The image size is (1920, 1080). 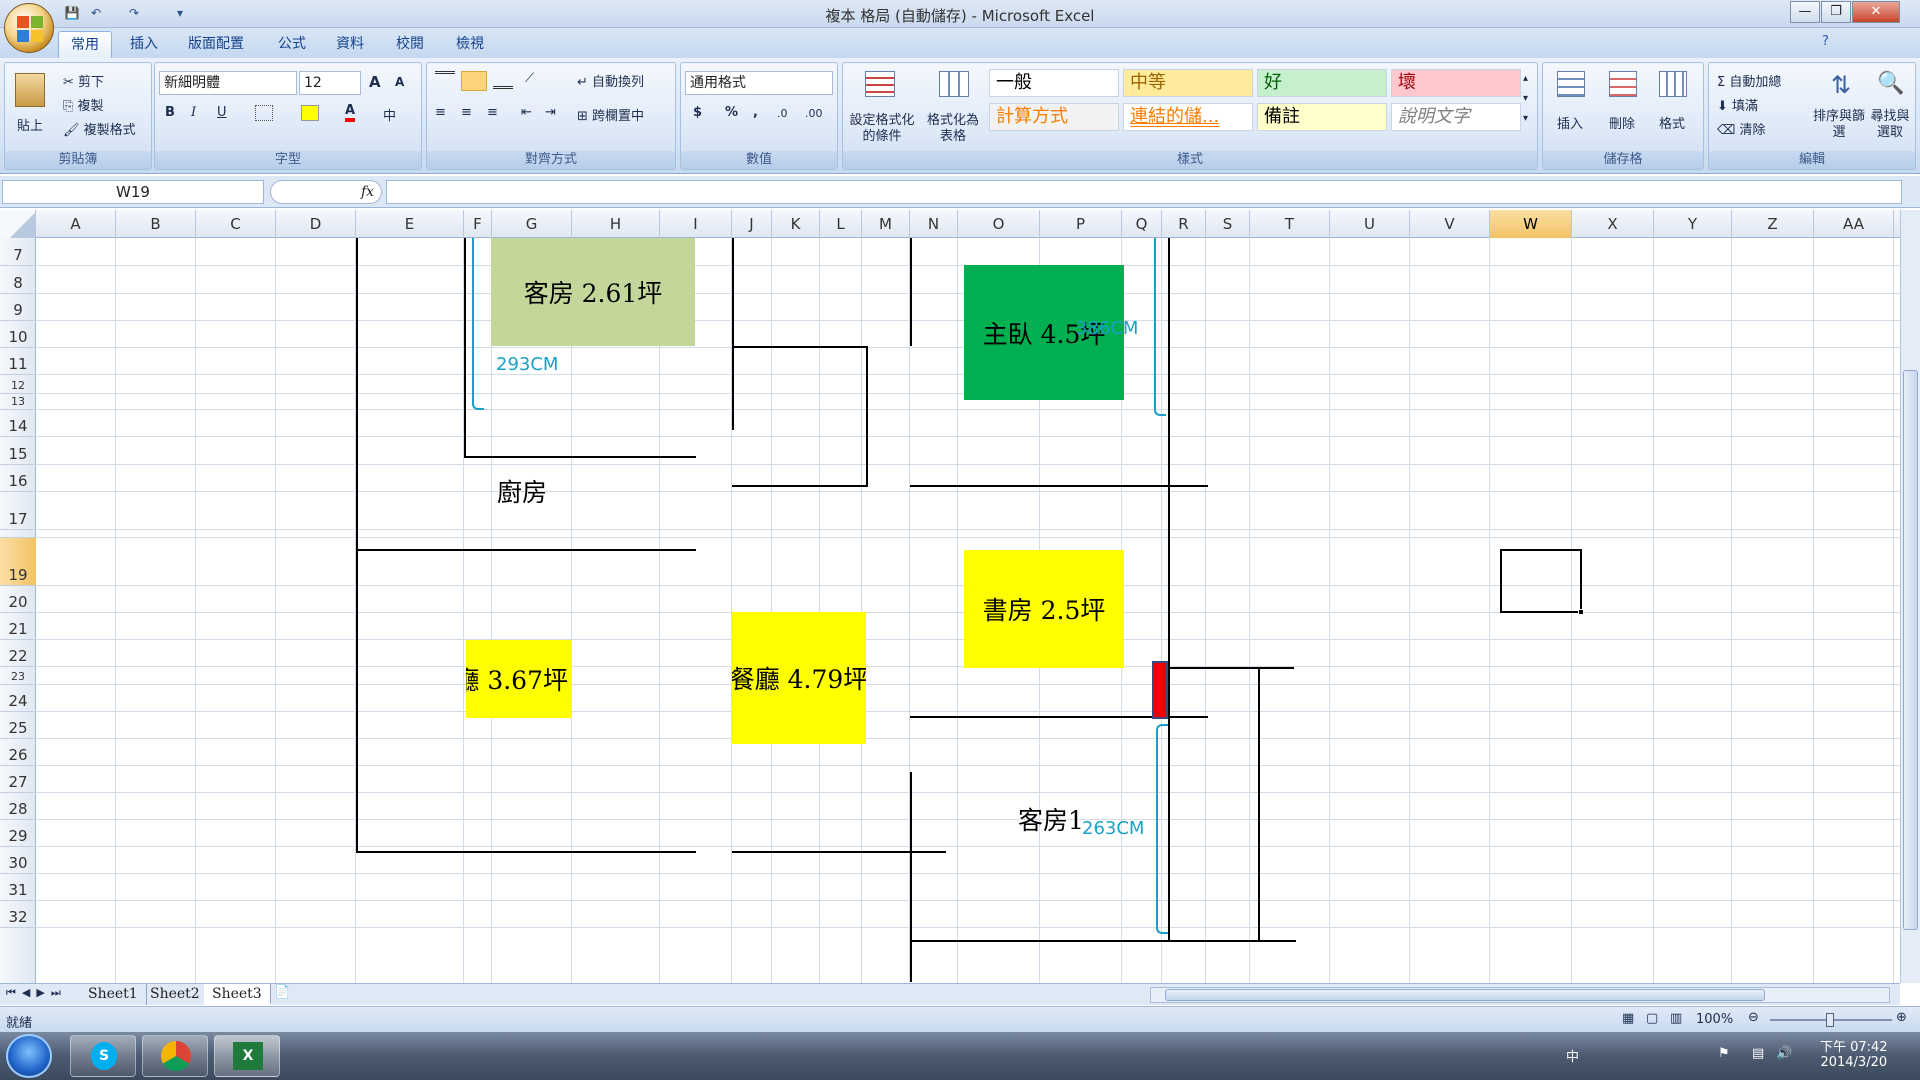 What do you see at coordinates (503, 80) in the screenshot?
I see `align-bottom-icon` at bounding box center [503, 80].